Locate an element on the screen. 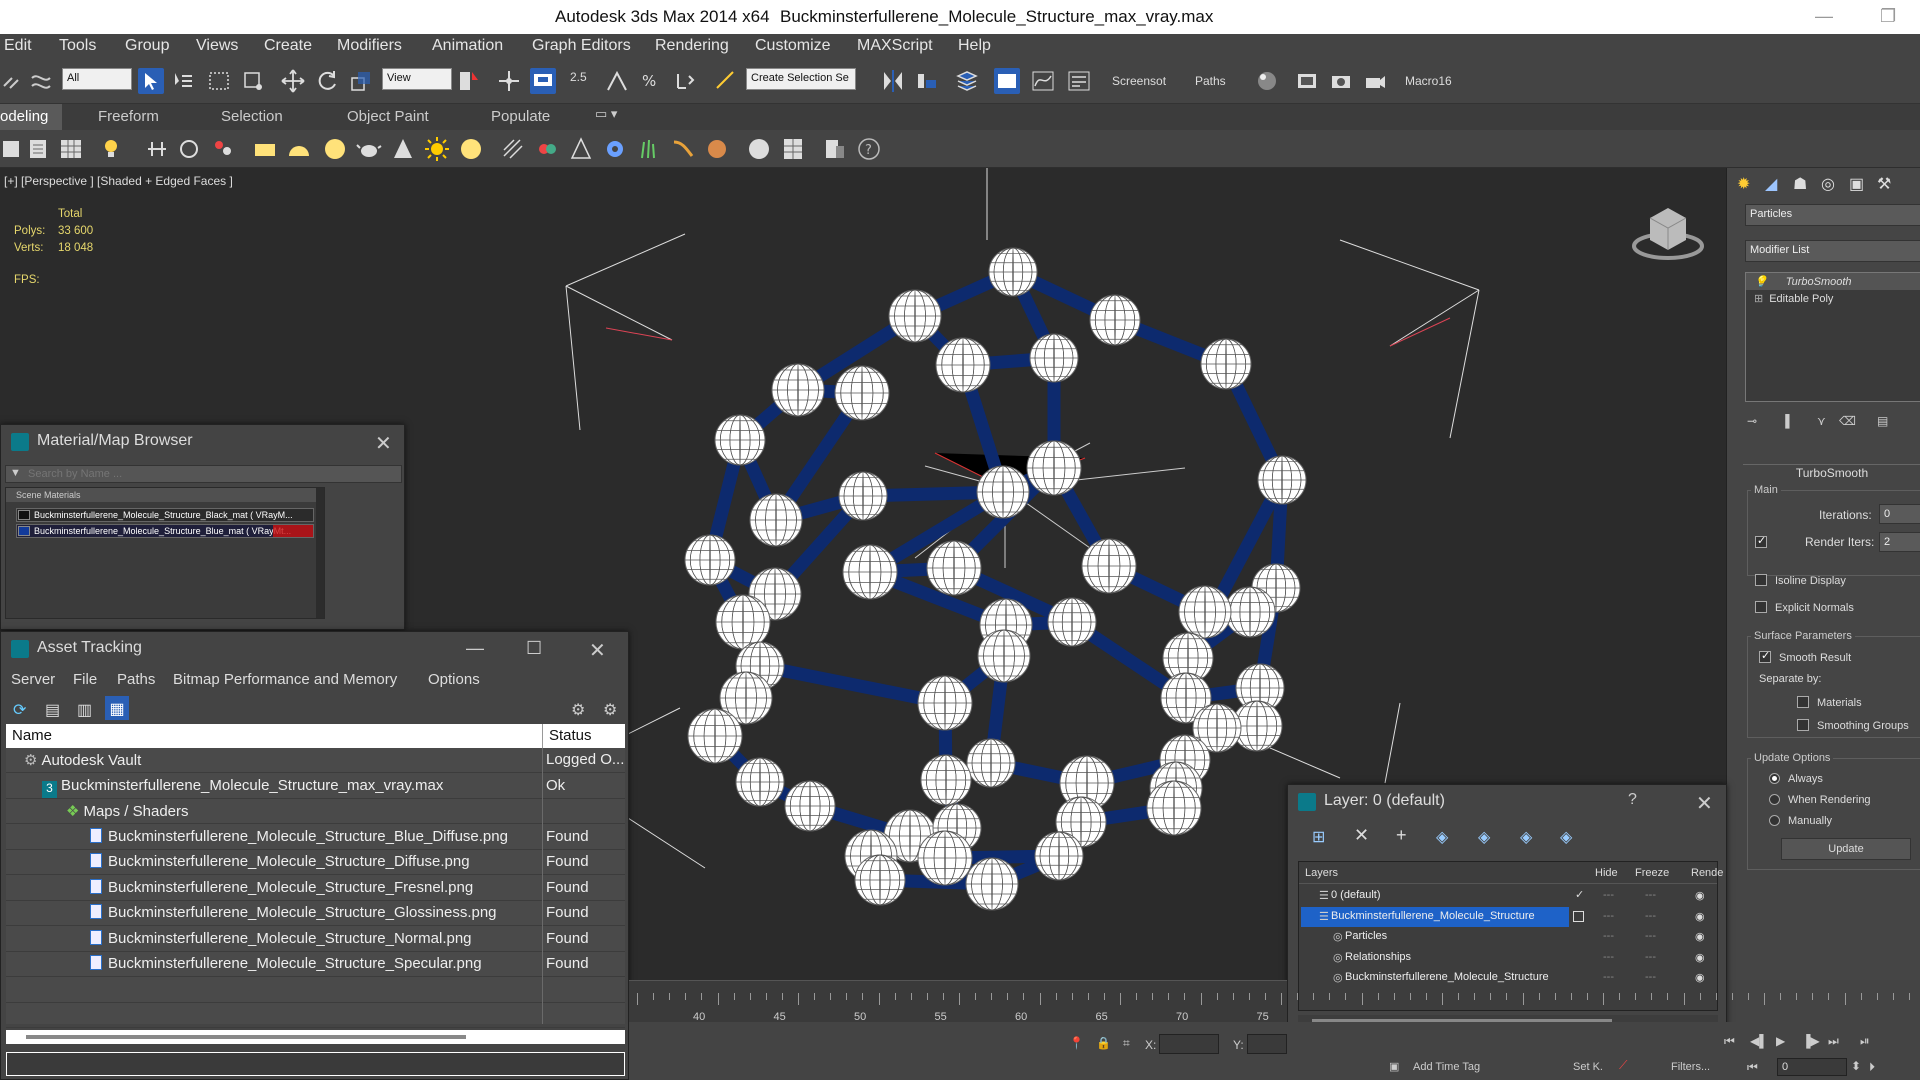 Image resolution: width=1920 pixels, height=1080 pixels. help-button: ? is located at coordinates (1632, 800).